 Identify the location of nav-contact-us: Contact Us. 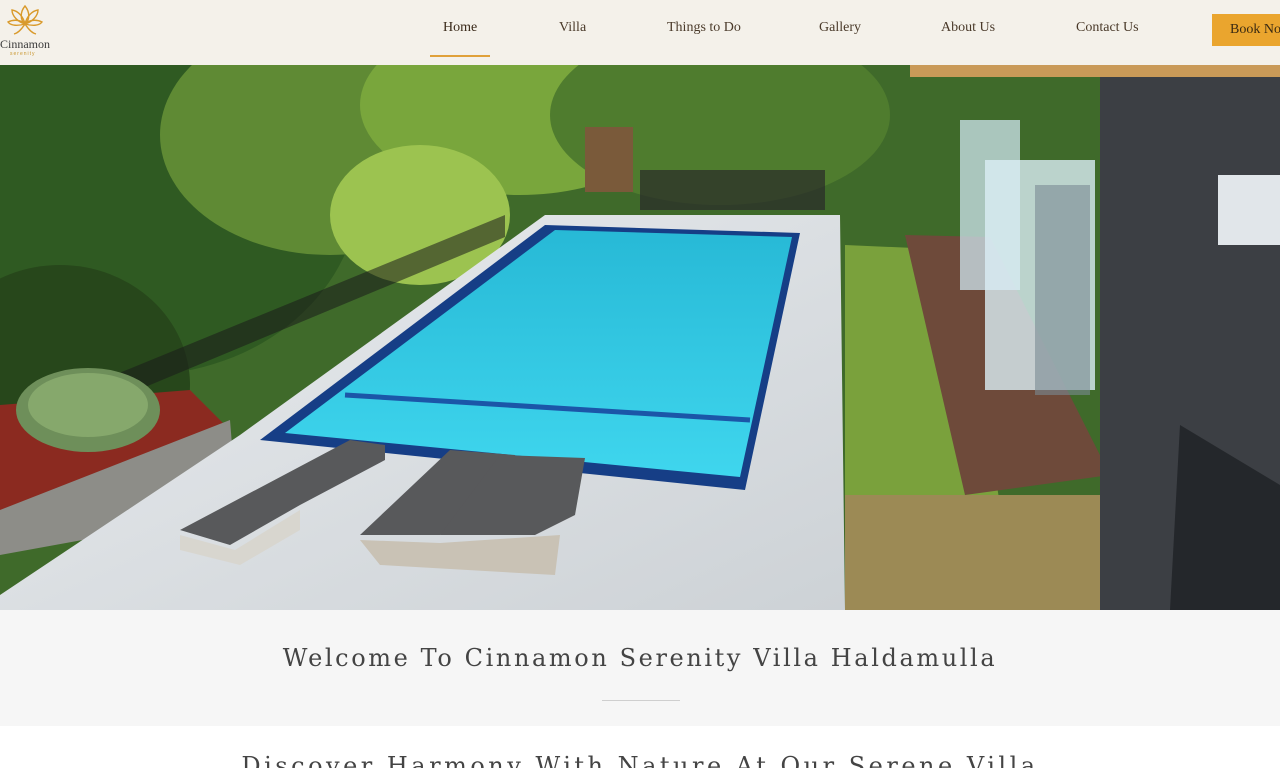
(1107, 28).